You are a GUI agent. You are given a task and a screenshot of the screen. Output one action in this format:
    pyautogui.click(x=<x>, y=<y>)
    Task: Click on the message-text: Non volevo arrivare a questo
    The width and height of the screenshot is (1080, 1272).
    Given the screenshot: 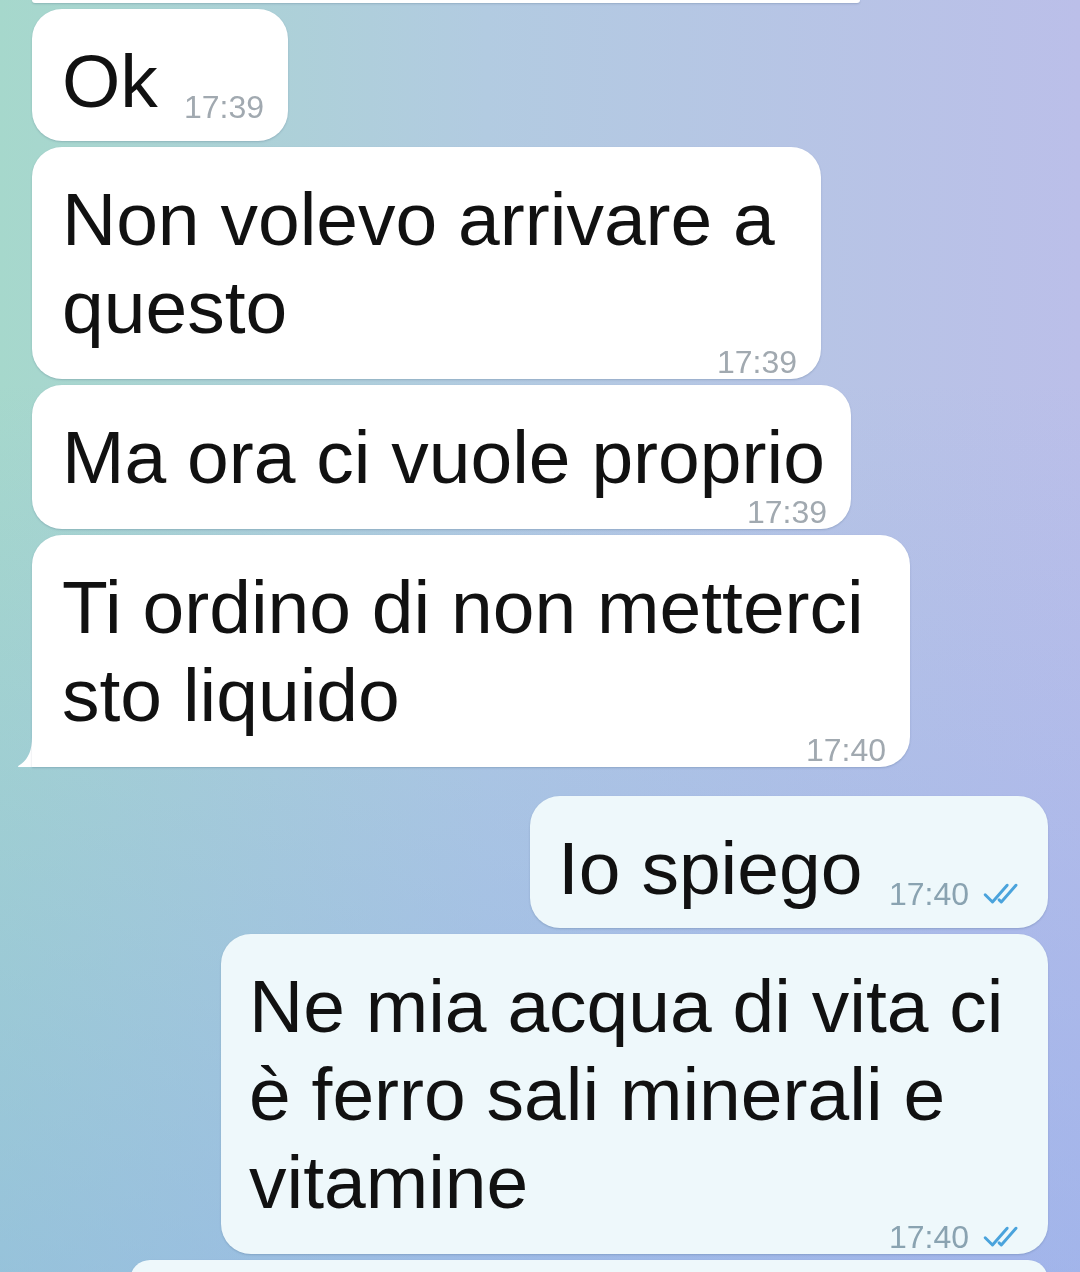 What is the action you would take?
    pyautogui.click(x=418, y=263)
    